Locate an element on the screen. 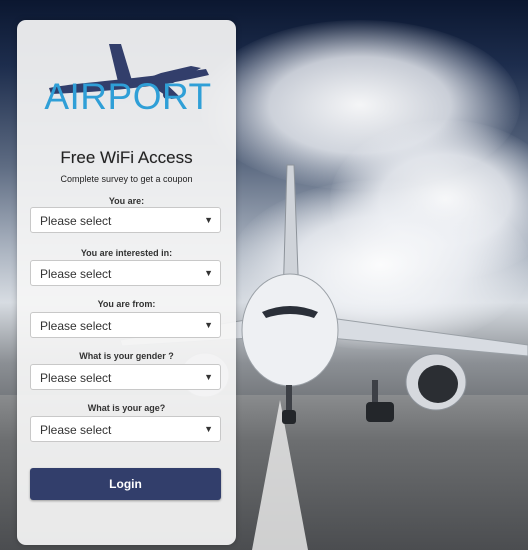 This screenshot has height=550, width=528. field-label-age: What is your age? is located at coordinates (126, 408).